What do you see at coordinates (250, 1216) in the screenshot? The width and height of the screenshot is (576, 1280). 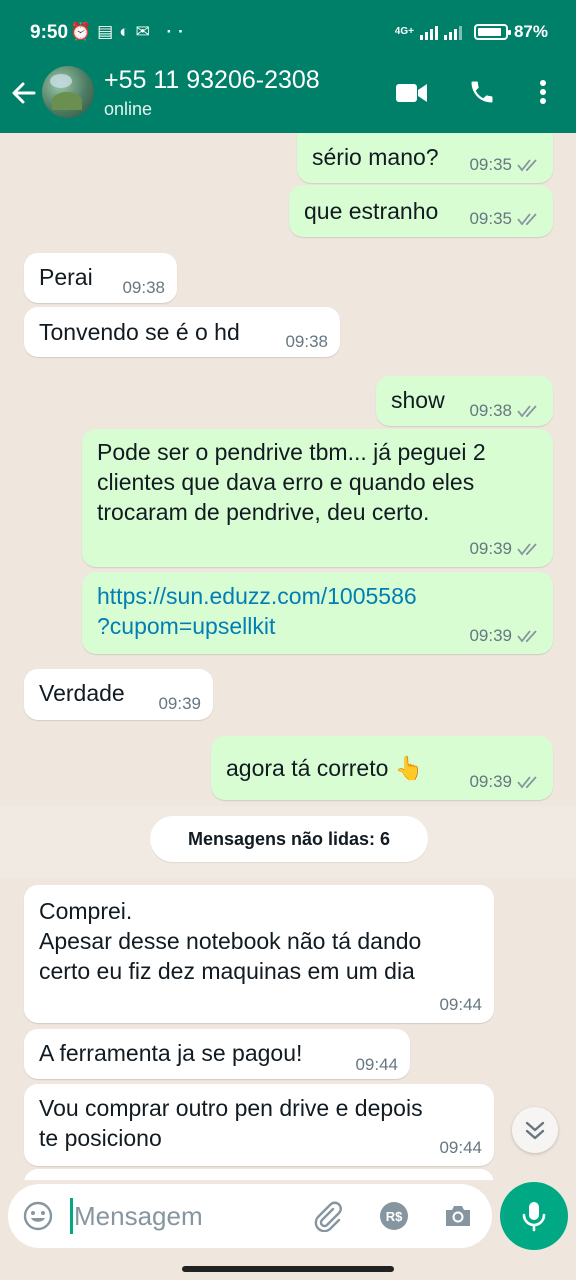 I see `message-composer: Mensagem R$` at bounding box center [250, 1216].